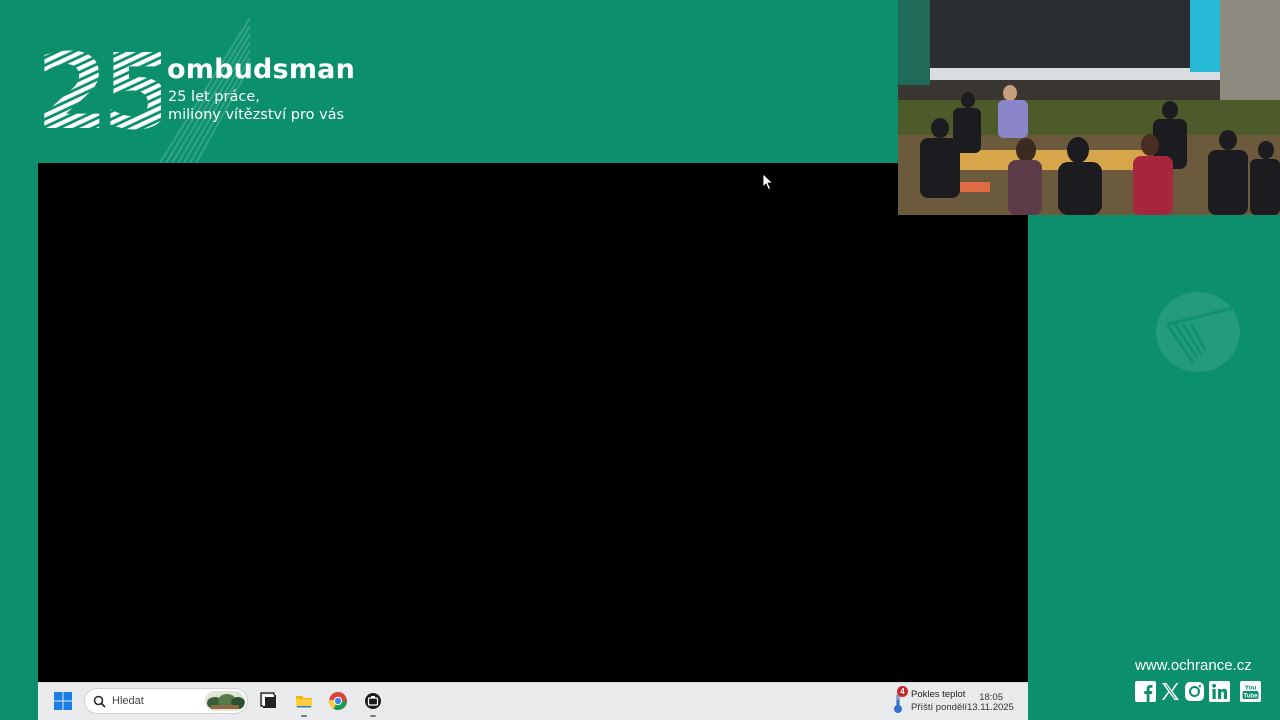 Image resolution: width=1280 pixels, height=720 pixels. What do you see at coordinates (938, 694) in the screenshot?
I see `weather-title: Pokles teplot` at bounding box center [938, 694].